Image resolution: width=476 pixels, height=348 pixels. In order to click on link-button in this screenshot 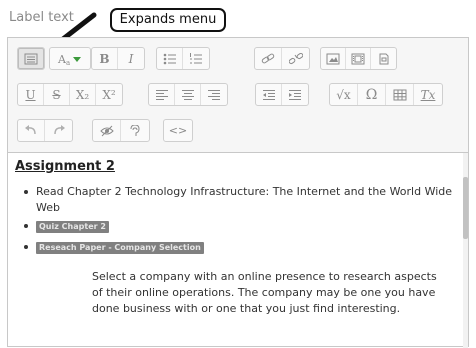, I will do `click(268, 58)`.